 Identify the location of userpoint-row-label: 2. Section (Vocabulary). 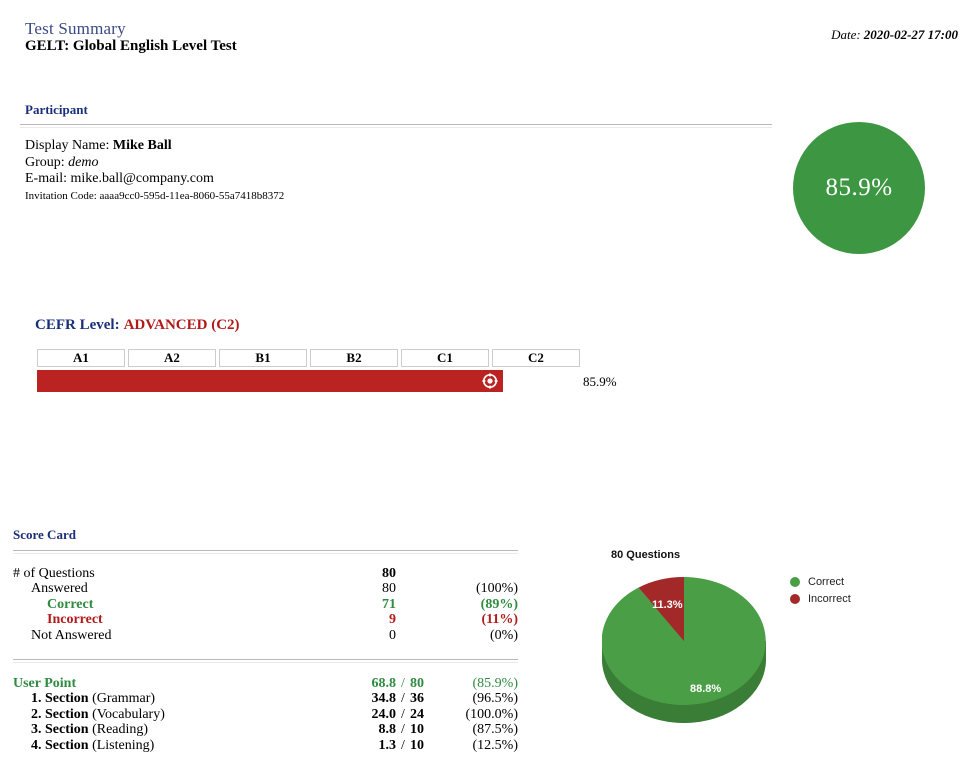
(174, 714).